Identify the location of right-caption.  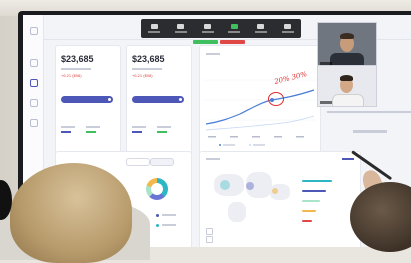
(369, 112).